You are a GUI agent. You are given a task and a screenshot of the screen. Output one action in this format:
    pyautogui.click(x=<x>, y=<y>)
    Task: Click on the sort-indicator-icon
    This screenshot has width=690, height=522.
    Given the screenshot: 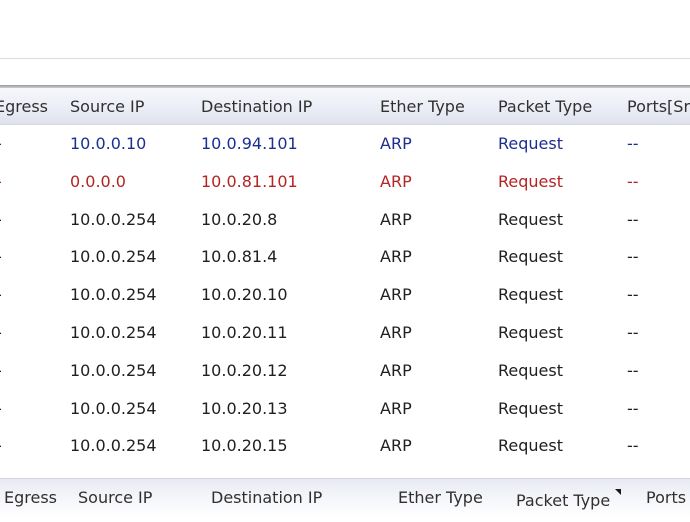 What is the action you would take?
    pyautogui.click(x=618, y=492)
    